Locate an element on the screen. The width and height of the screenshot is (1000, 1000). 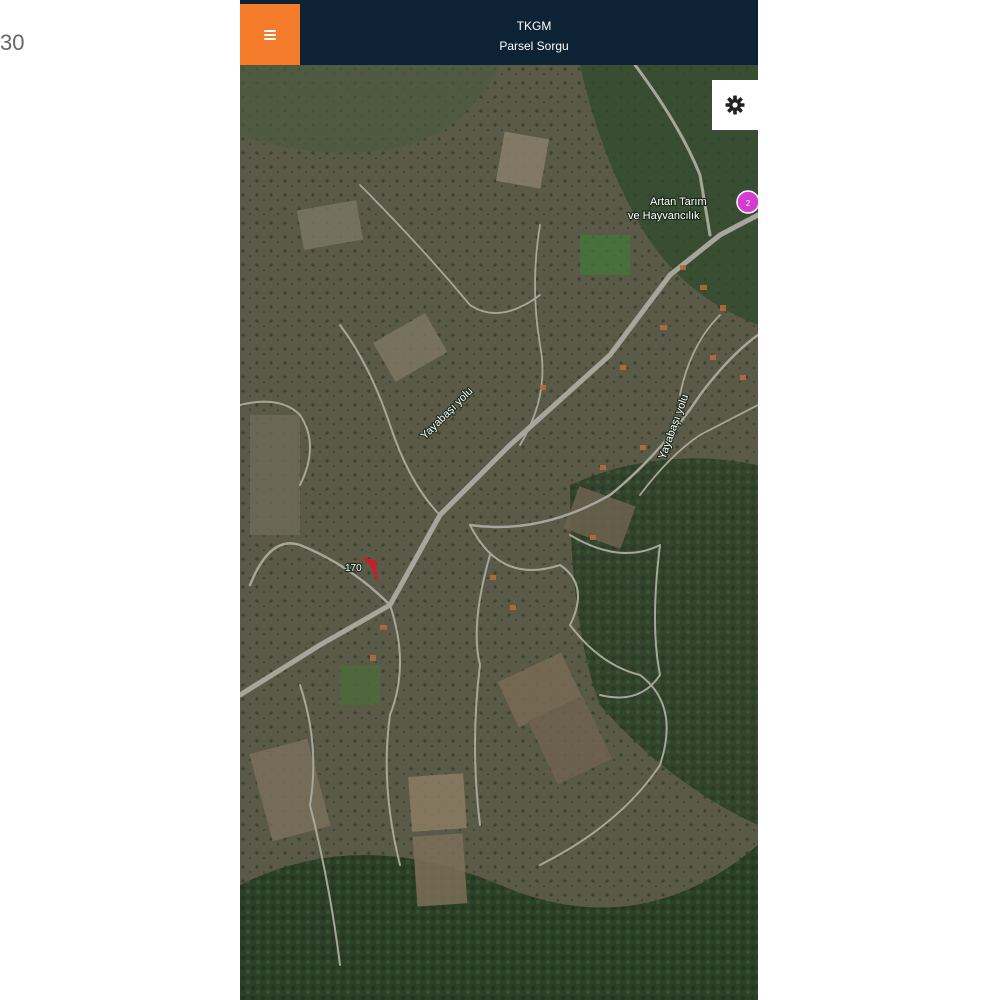
place-marker-icon: 2 is located at coordinates (747, 202).